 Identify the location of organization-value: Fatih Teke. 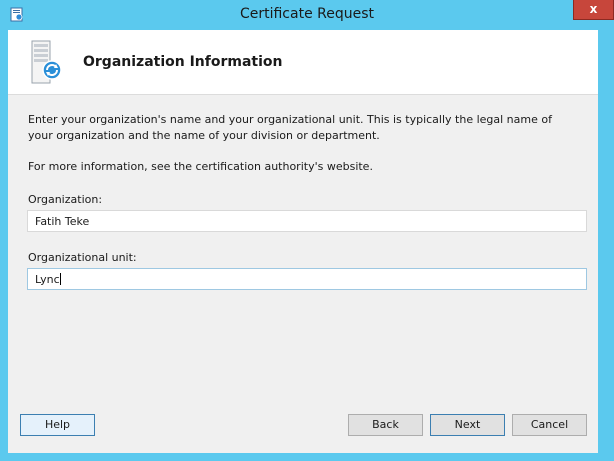
(62, 221).